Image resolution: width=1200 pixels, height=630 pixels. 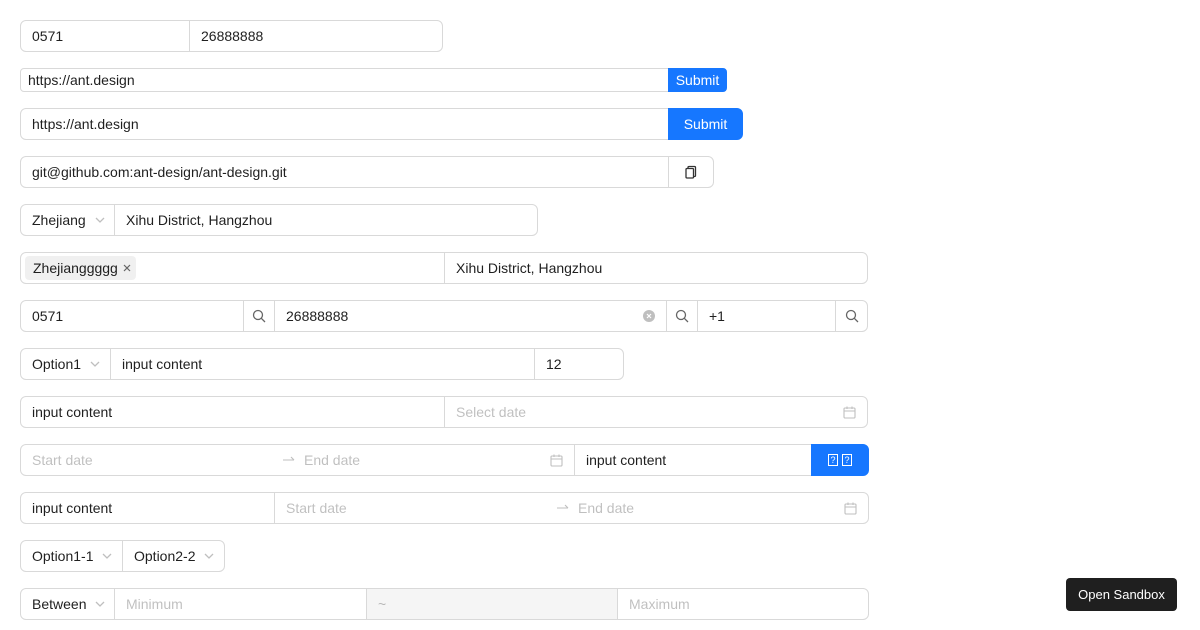 I want to click on content-date-group: input content Select date, so click(x=444, y=412).